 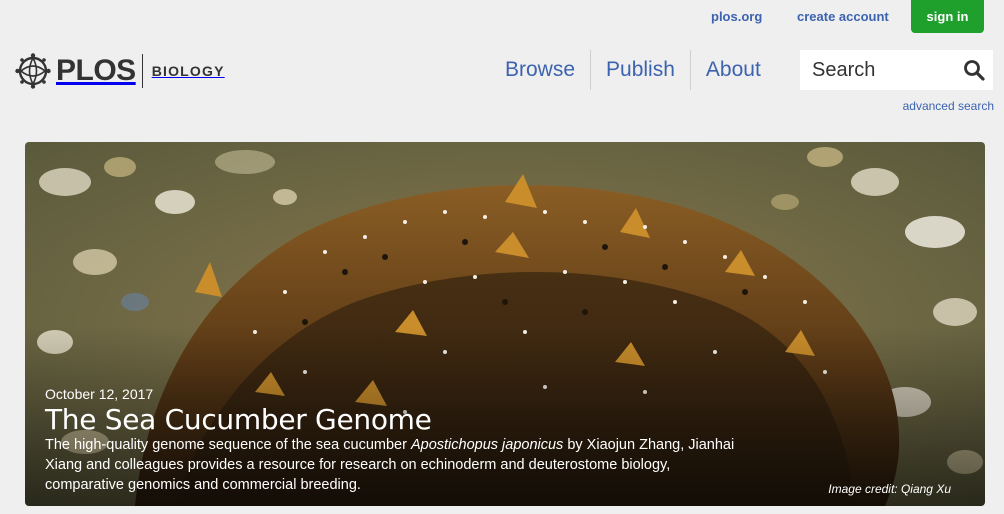 I want to click on journal-name: BIOLOGY, so click(x=188, y=71).